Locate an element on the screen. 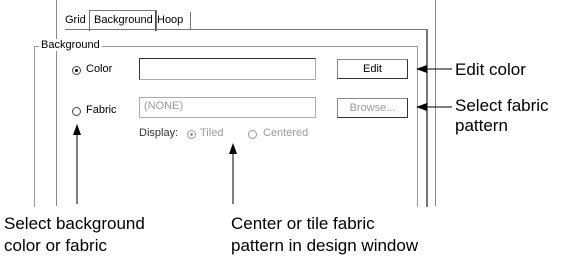 This screenshot has width=572, height=265. edit-color-callout: Edit color is located at coordinates (490, 69).